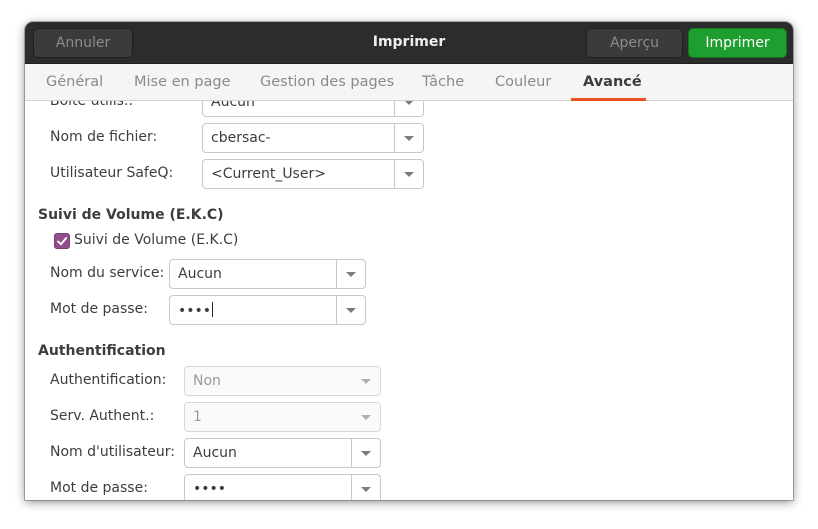  Describe the element at coordinates (99, 309) in the screenshot. I see `volume-password-label: Mot de passe:` at that location.